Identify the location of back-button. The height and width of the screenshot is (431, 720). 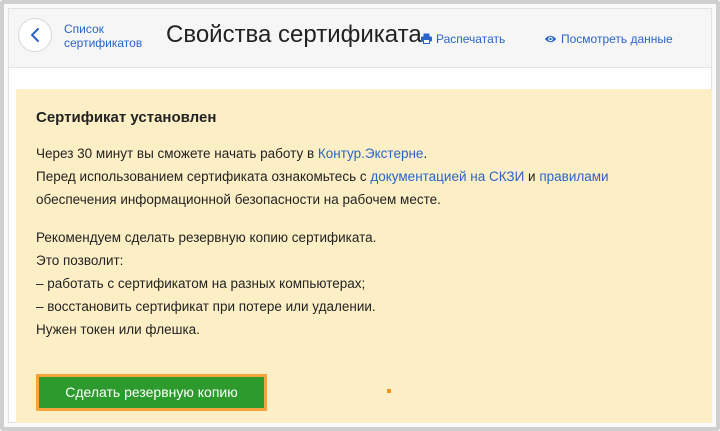
(35, 35).